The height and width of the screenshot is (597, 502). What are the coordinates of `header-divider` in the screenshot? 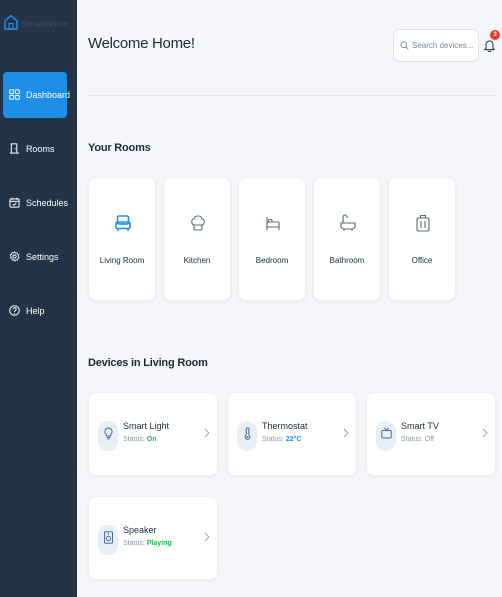 It's located at (291, 95).